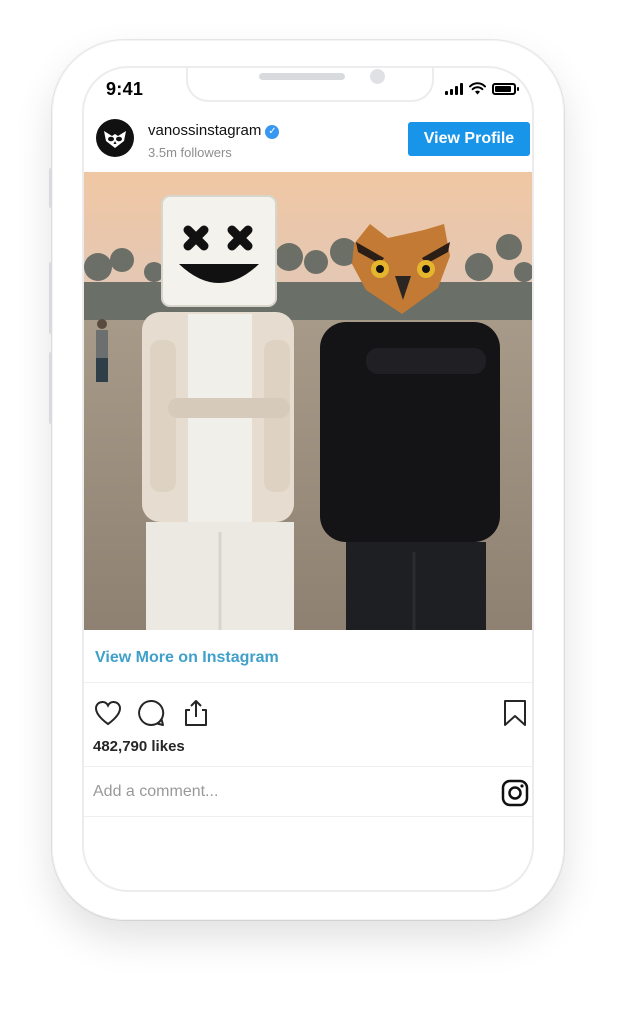 This screenshot has width=625, height=1024. I want to click on comment-icon, so click(151, 713).